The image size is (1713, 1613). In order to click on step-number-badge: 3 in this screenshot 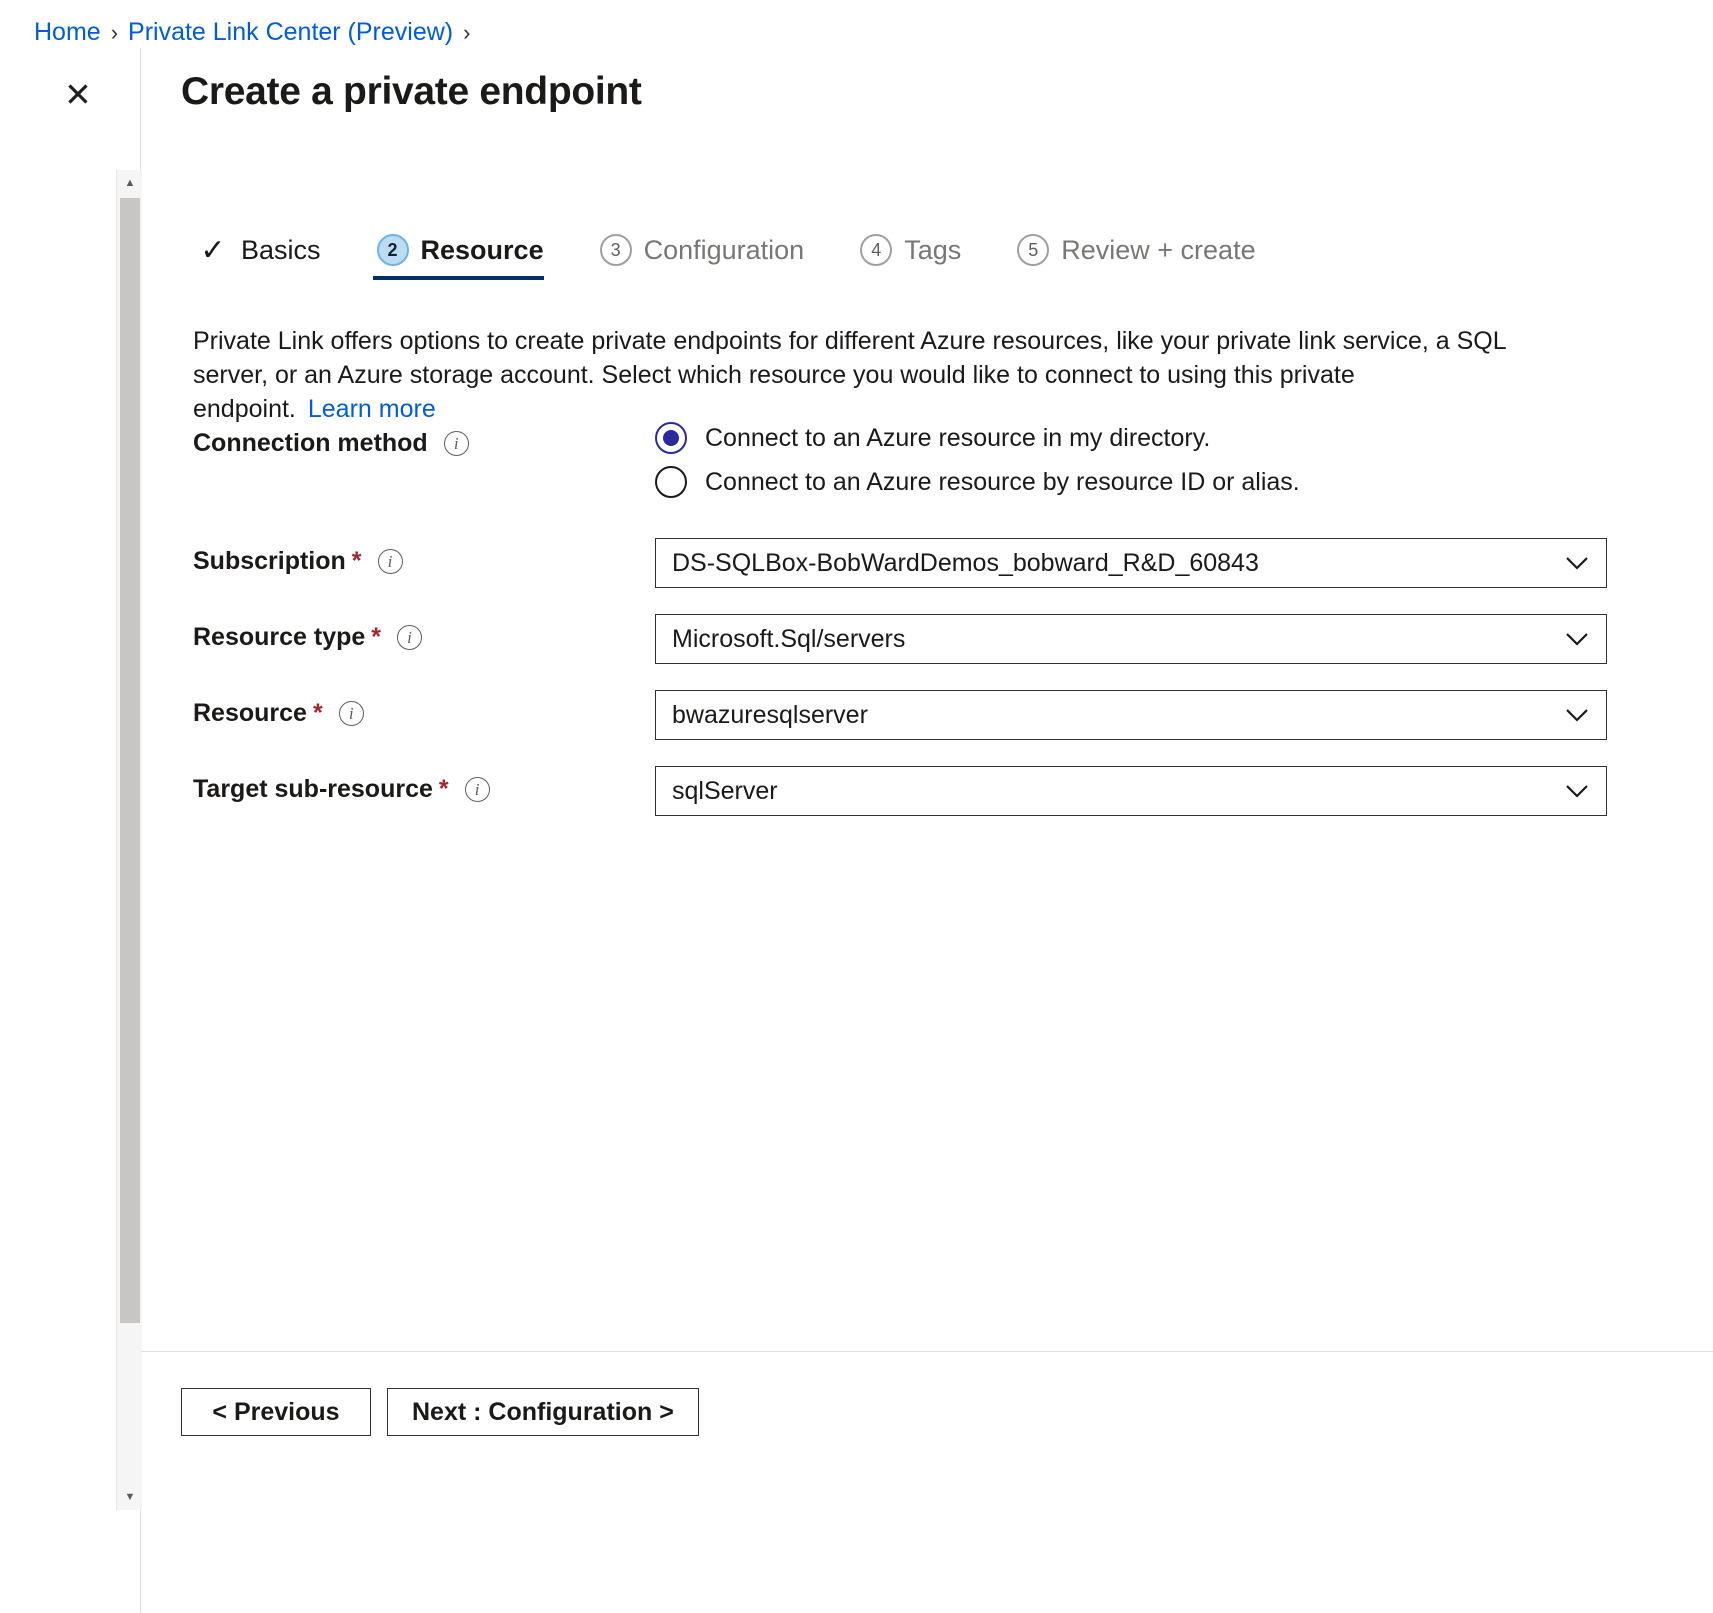, I will do `click(615, 250)`.